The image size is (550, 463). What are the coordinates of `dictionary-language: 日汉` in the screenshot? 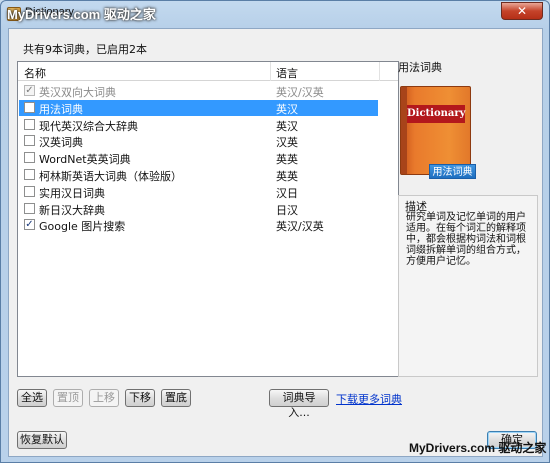 It's located at (287, 210).